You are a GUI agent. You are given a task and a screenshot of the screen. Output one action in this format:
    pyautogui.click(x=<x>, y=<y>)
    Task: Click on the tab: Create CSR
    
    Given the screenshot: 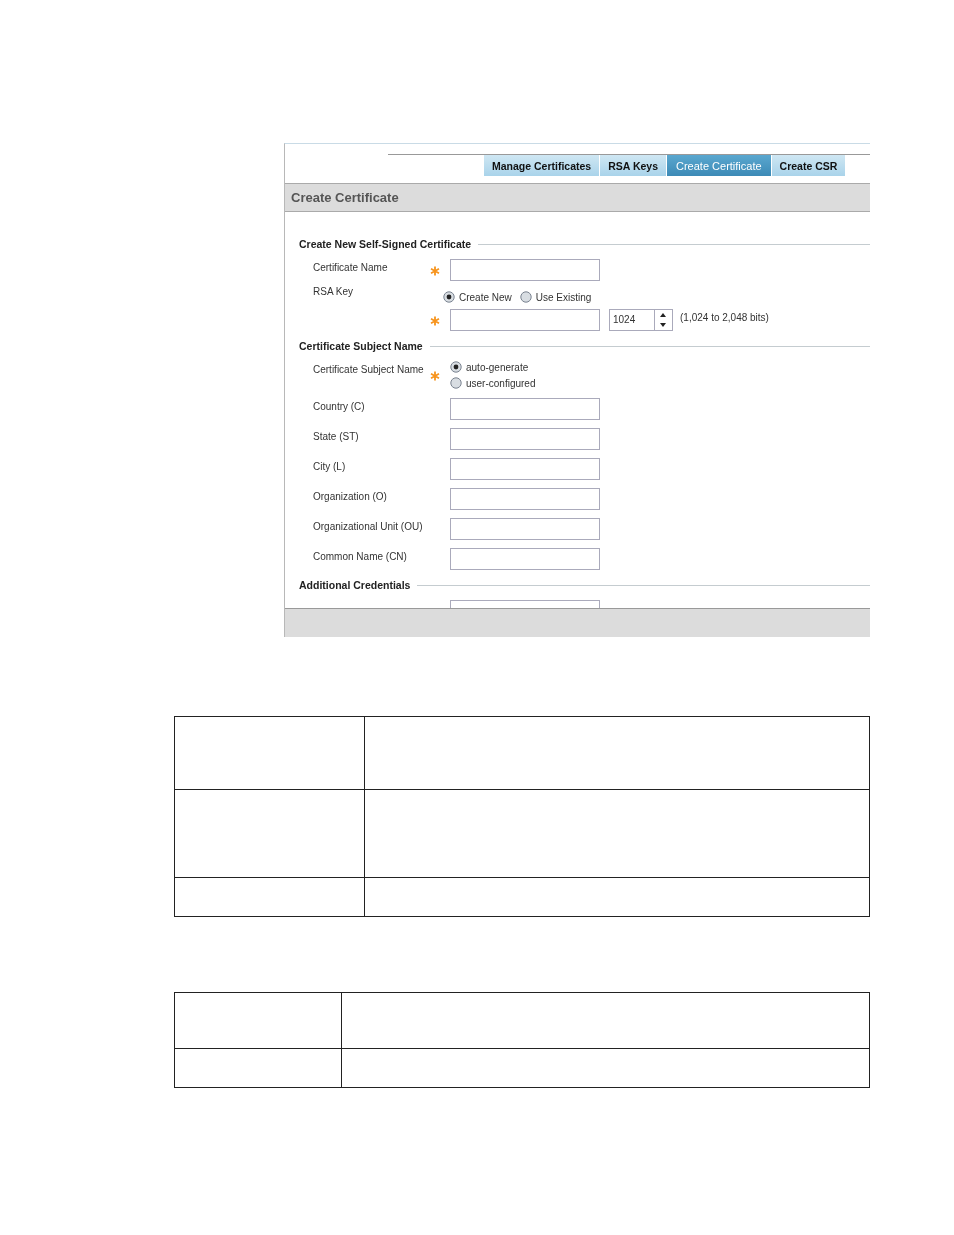 What is the action you would take?
    pyautogui.click(x=808, y=165)
    